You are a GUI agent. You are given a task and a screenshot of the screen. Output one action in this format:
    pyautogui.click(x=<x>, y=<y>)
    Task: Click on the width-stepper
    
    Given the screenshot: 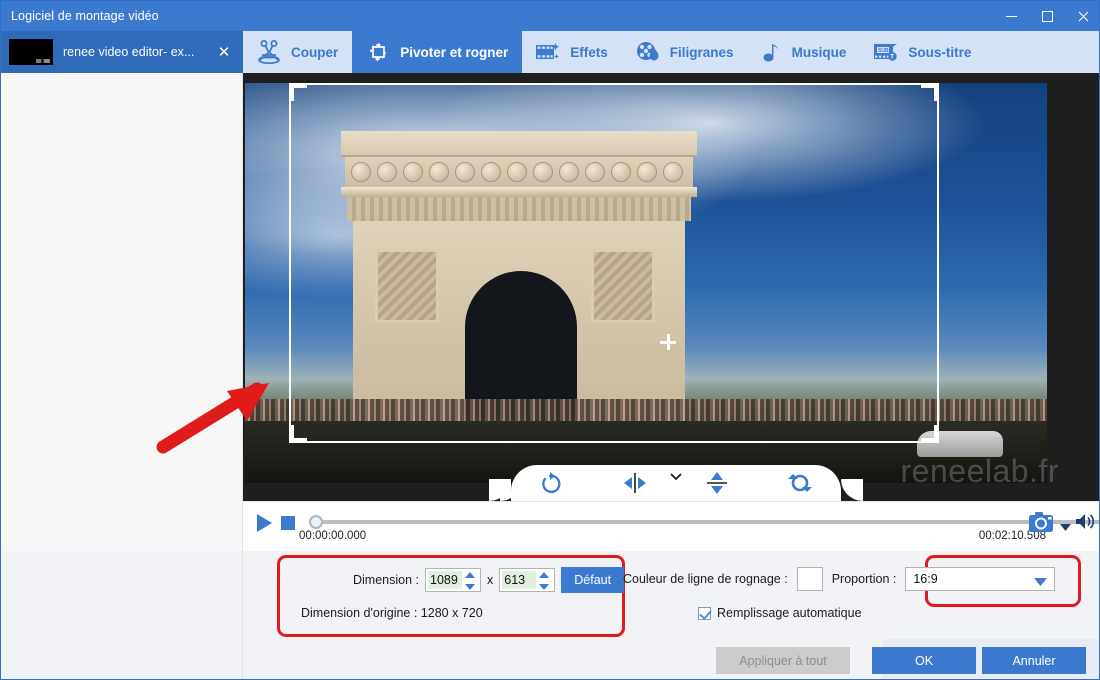 What is the action you would take?
    pyautogui.click(x=453, y=580)
    